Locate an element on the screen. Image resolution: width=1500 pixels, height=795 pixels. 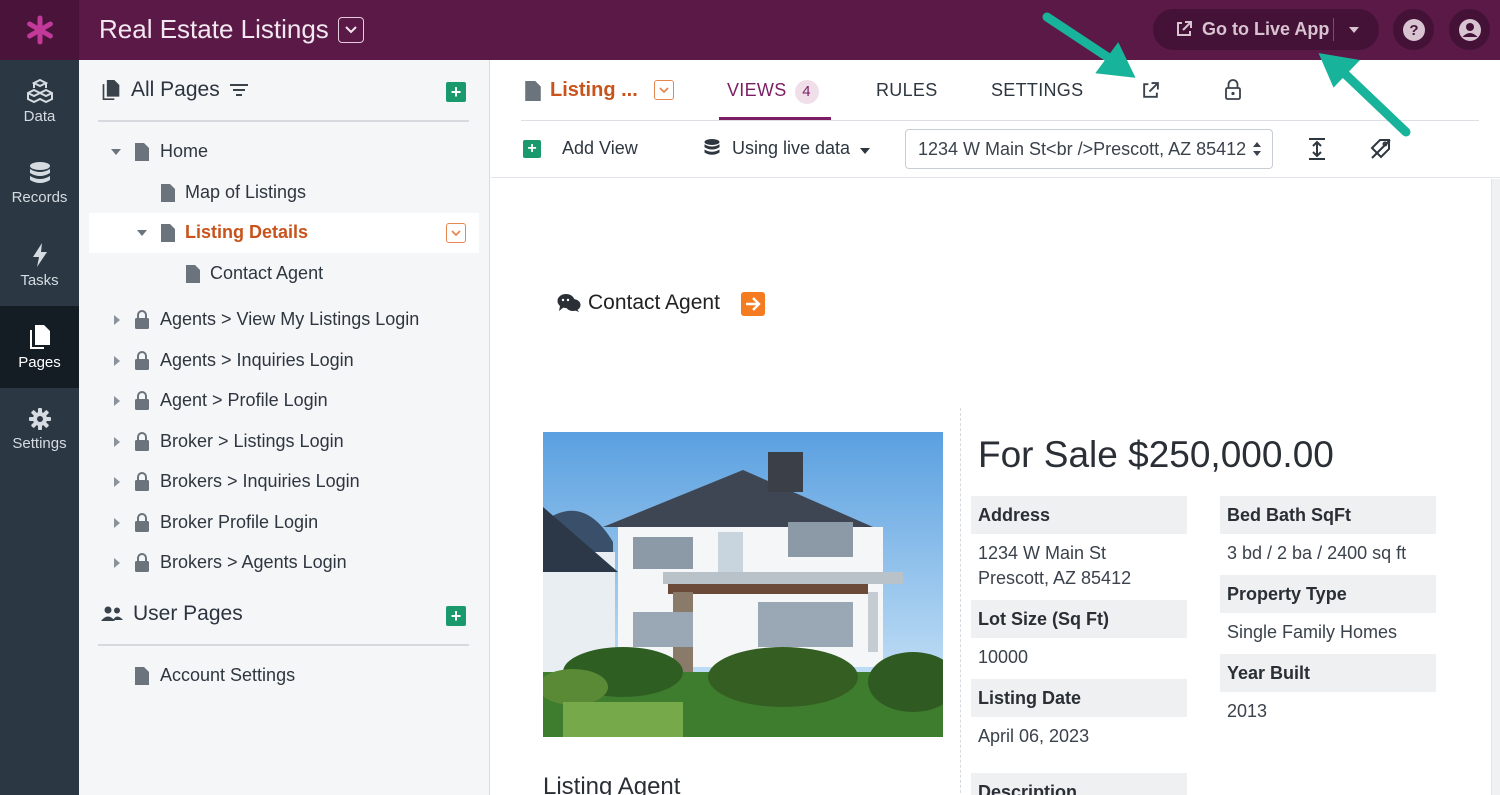
tab-settings: SETTINGS is located at coordinates (1037, 90).